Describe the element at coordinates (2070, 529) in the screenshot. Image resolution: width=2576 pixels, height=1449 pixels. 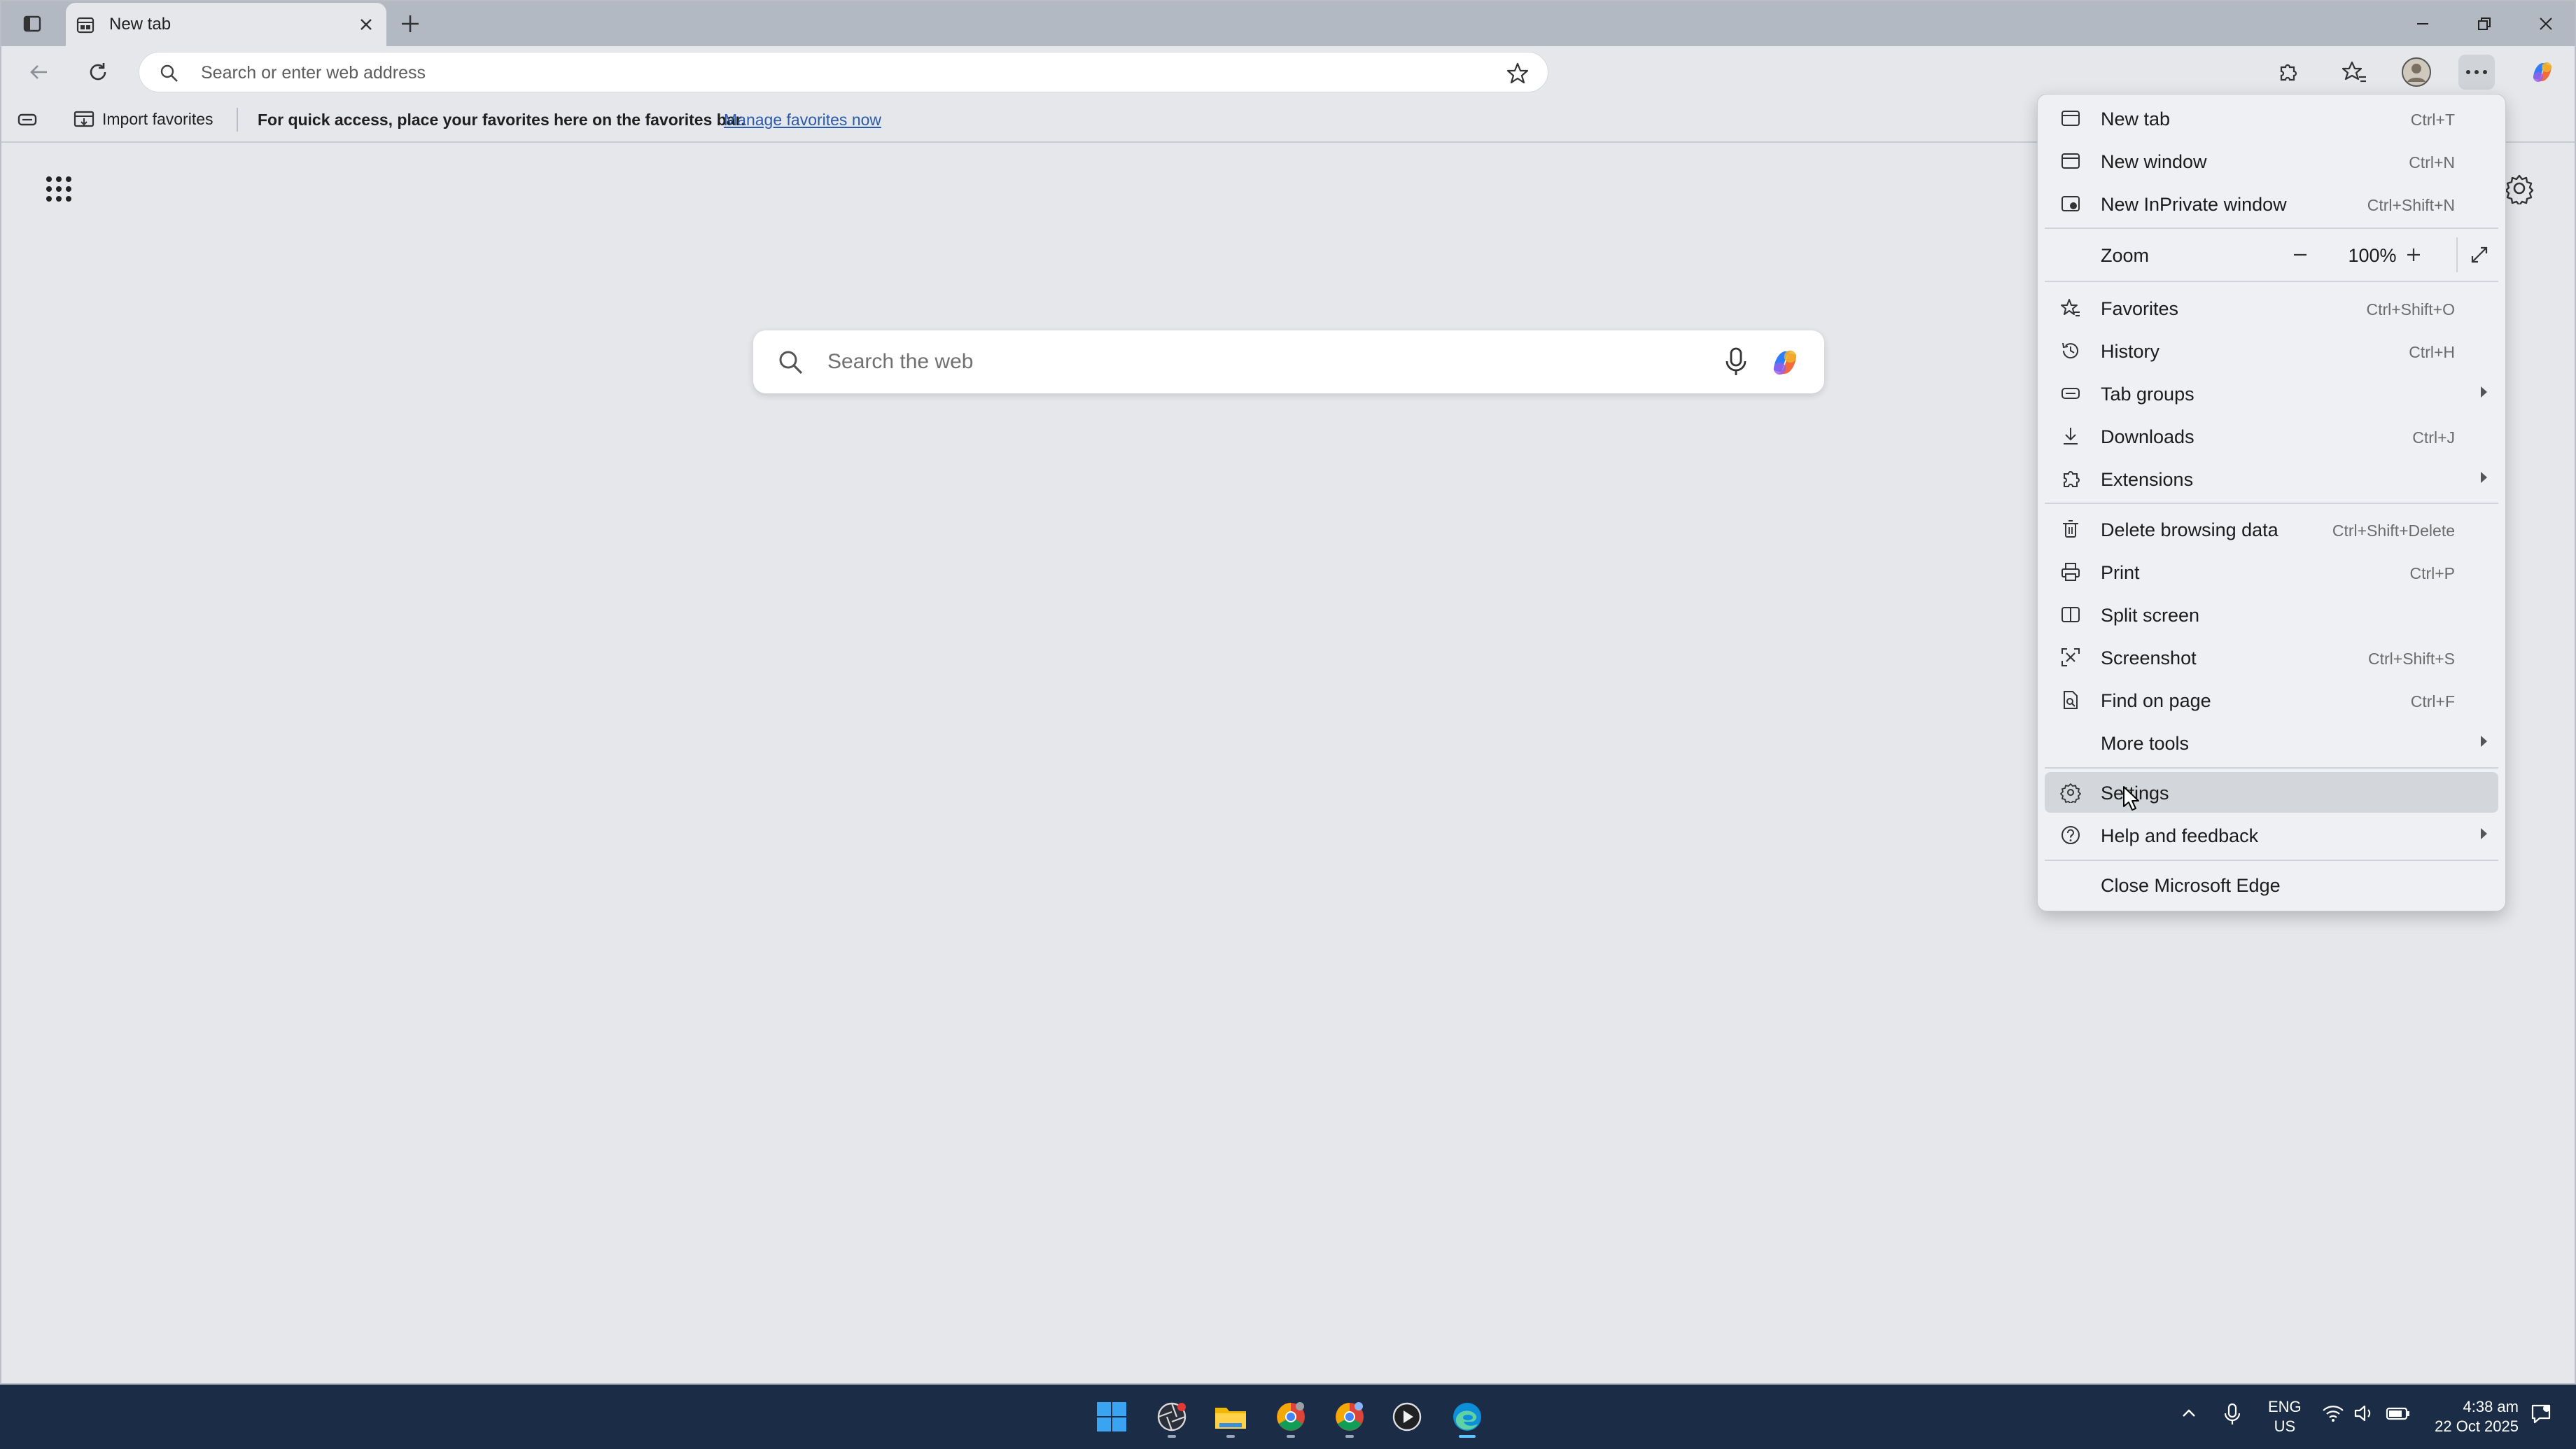
I see `trash-icon` at that location.